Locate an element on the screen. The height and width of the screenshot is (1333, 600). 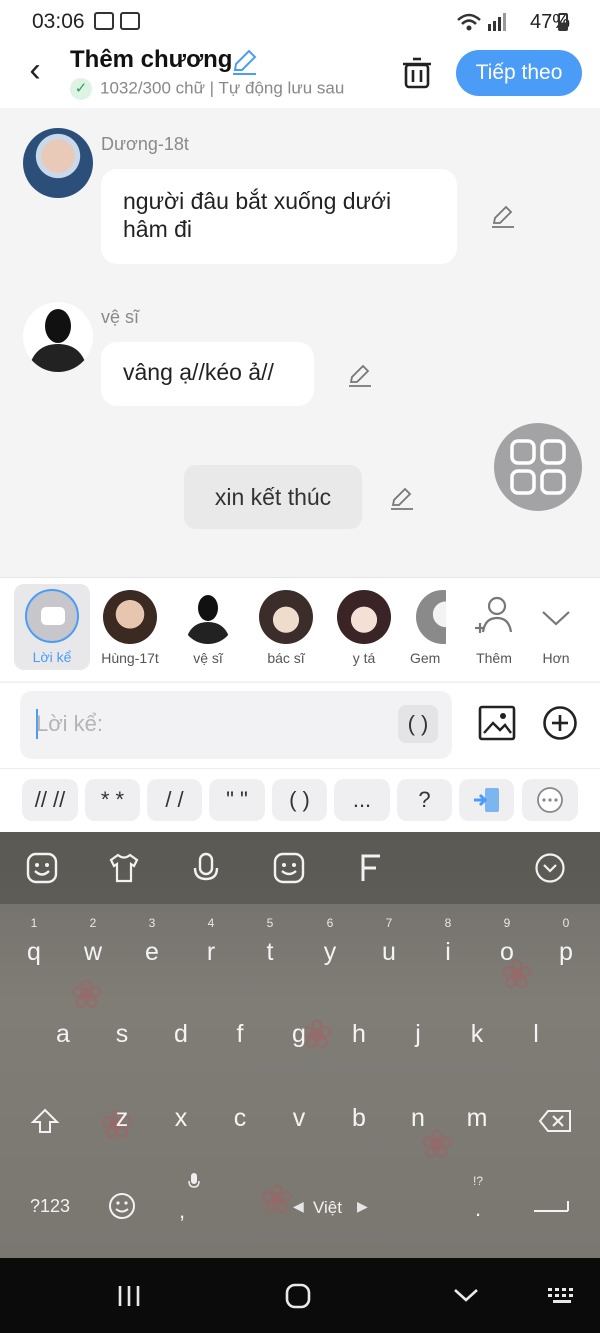
next-button: Tiếp theo is located at coordinates (519, 73).